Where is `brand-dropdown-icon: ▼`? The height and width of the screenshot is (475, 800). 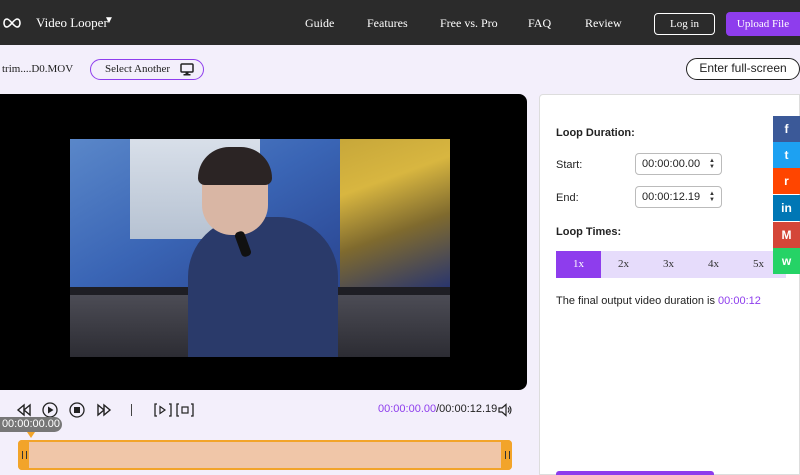 brand-dropdown-icon: ▼ is located at coordinates (109, 20).